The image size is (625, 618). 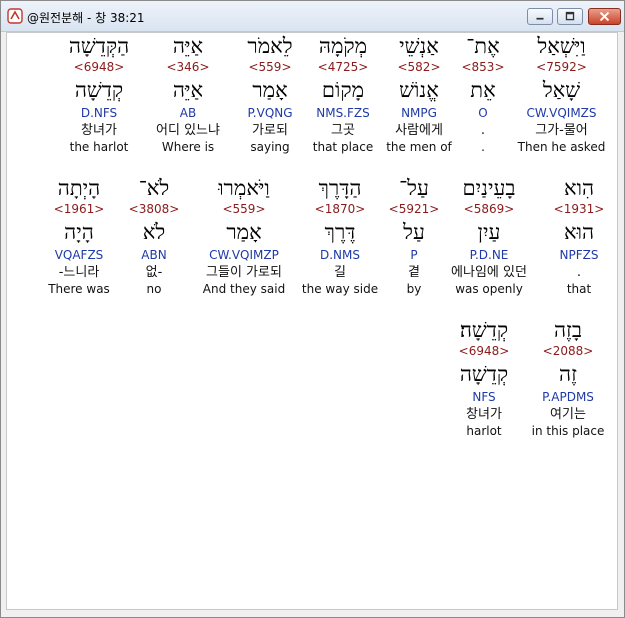 What do you see at coordinates (561, 67) in the screenshot?
I see `strong-number: <7592>` at bounding box center [561, 67].